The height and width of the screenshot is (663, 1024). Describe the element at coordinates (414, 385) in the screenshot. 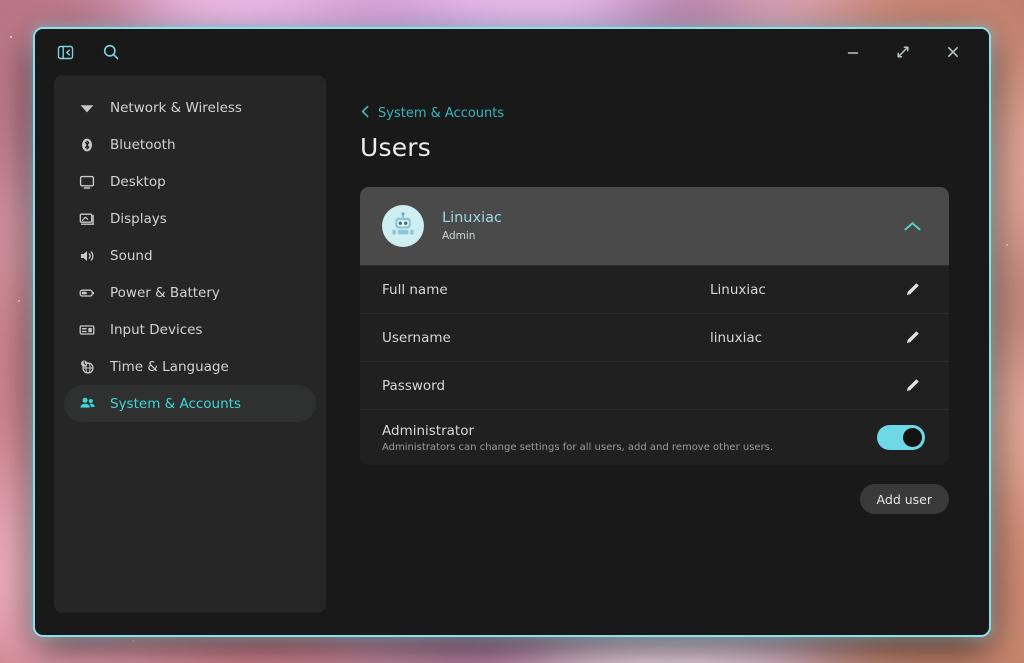

I see `row-label: Password` at that location.